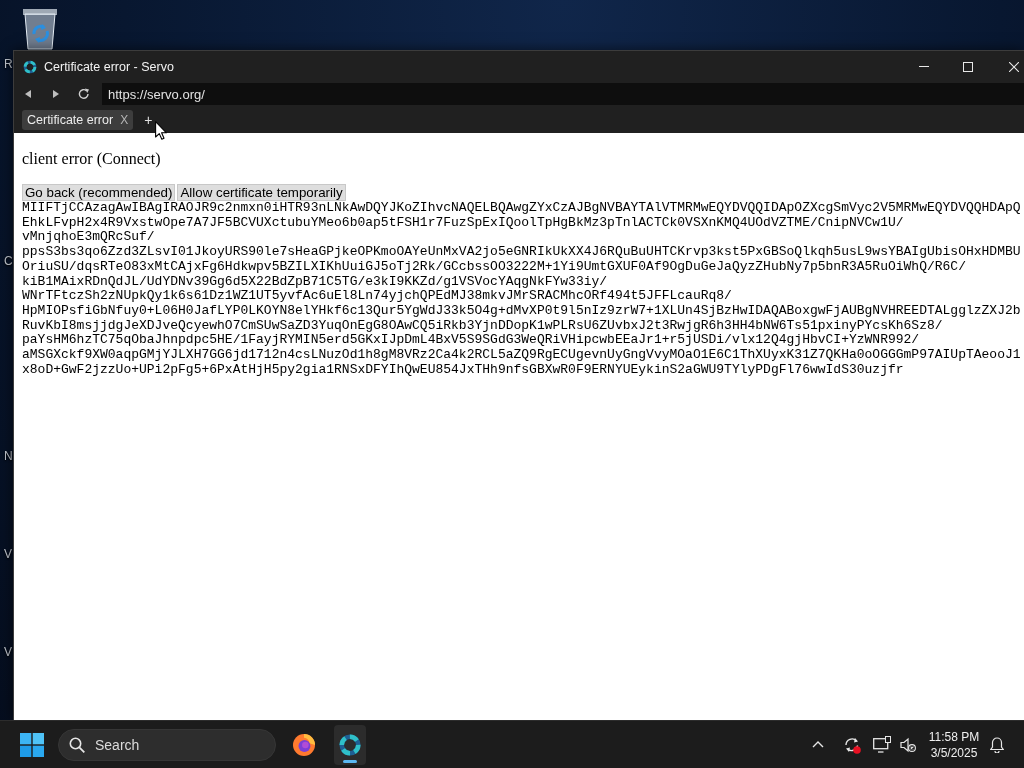 The height and width of the screenshot is (768, 1024). I want to click on search-icon, so click(77, 744).